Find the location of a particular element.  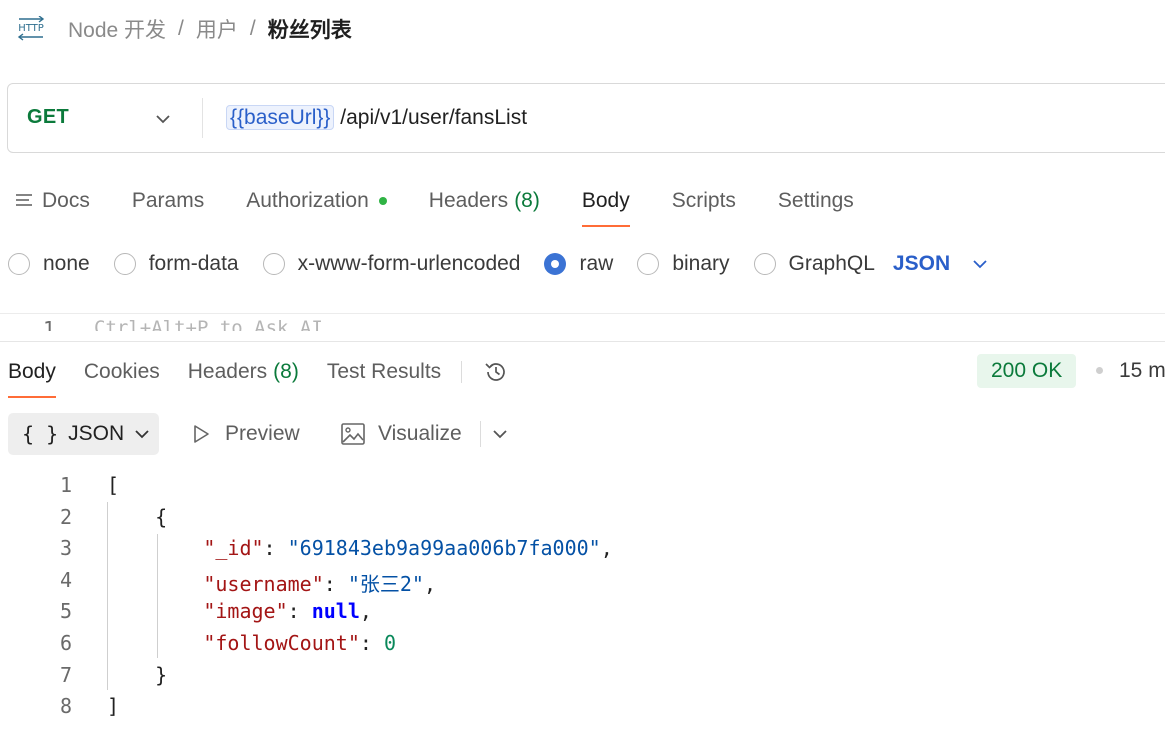

line-number: 5 is located at coordinates (65, 611).